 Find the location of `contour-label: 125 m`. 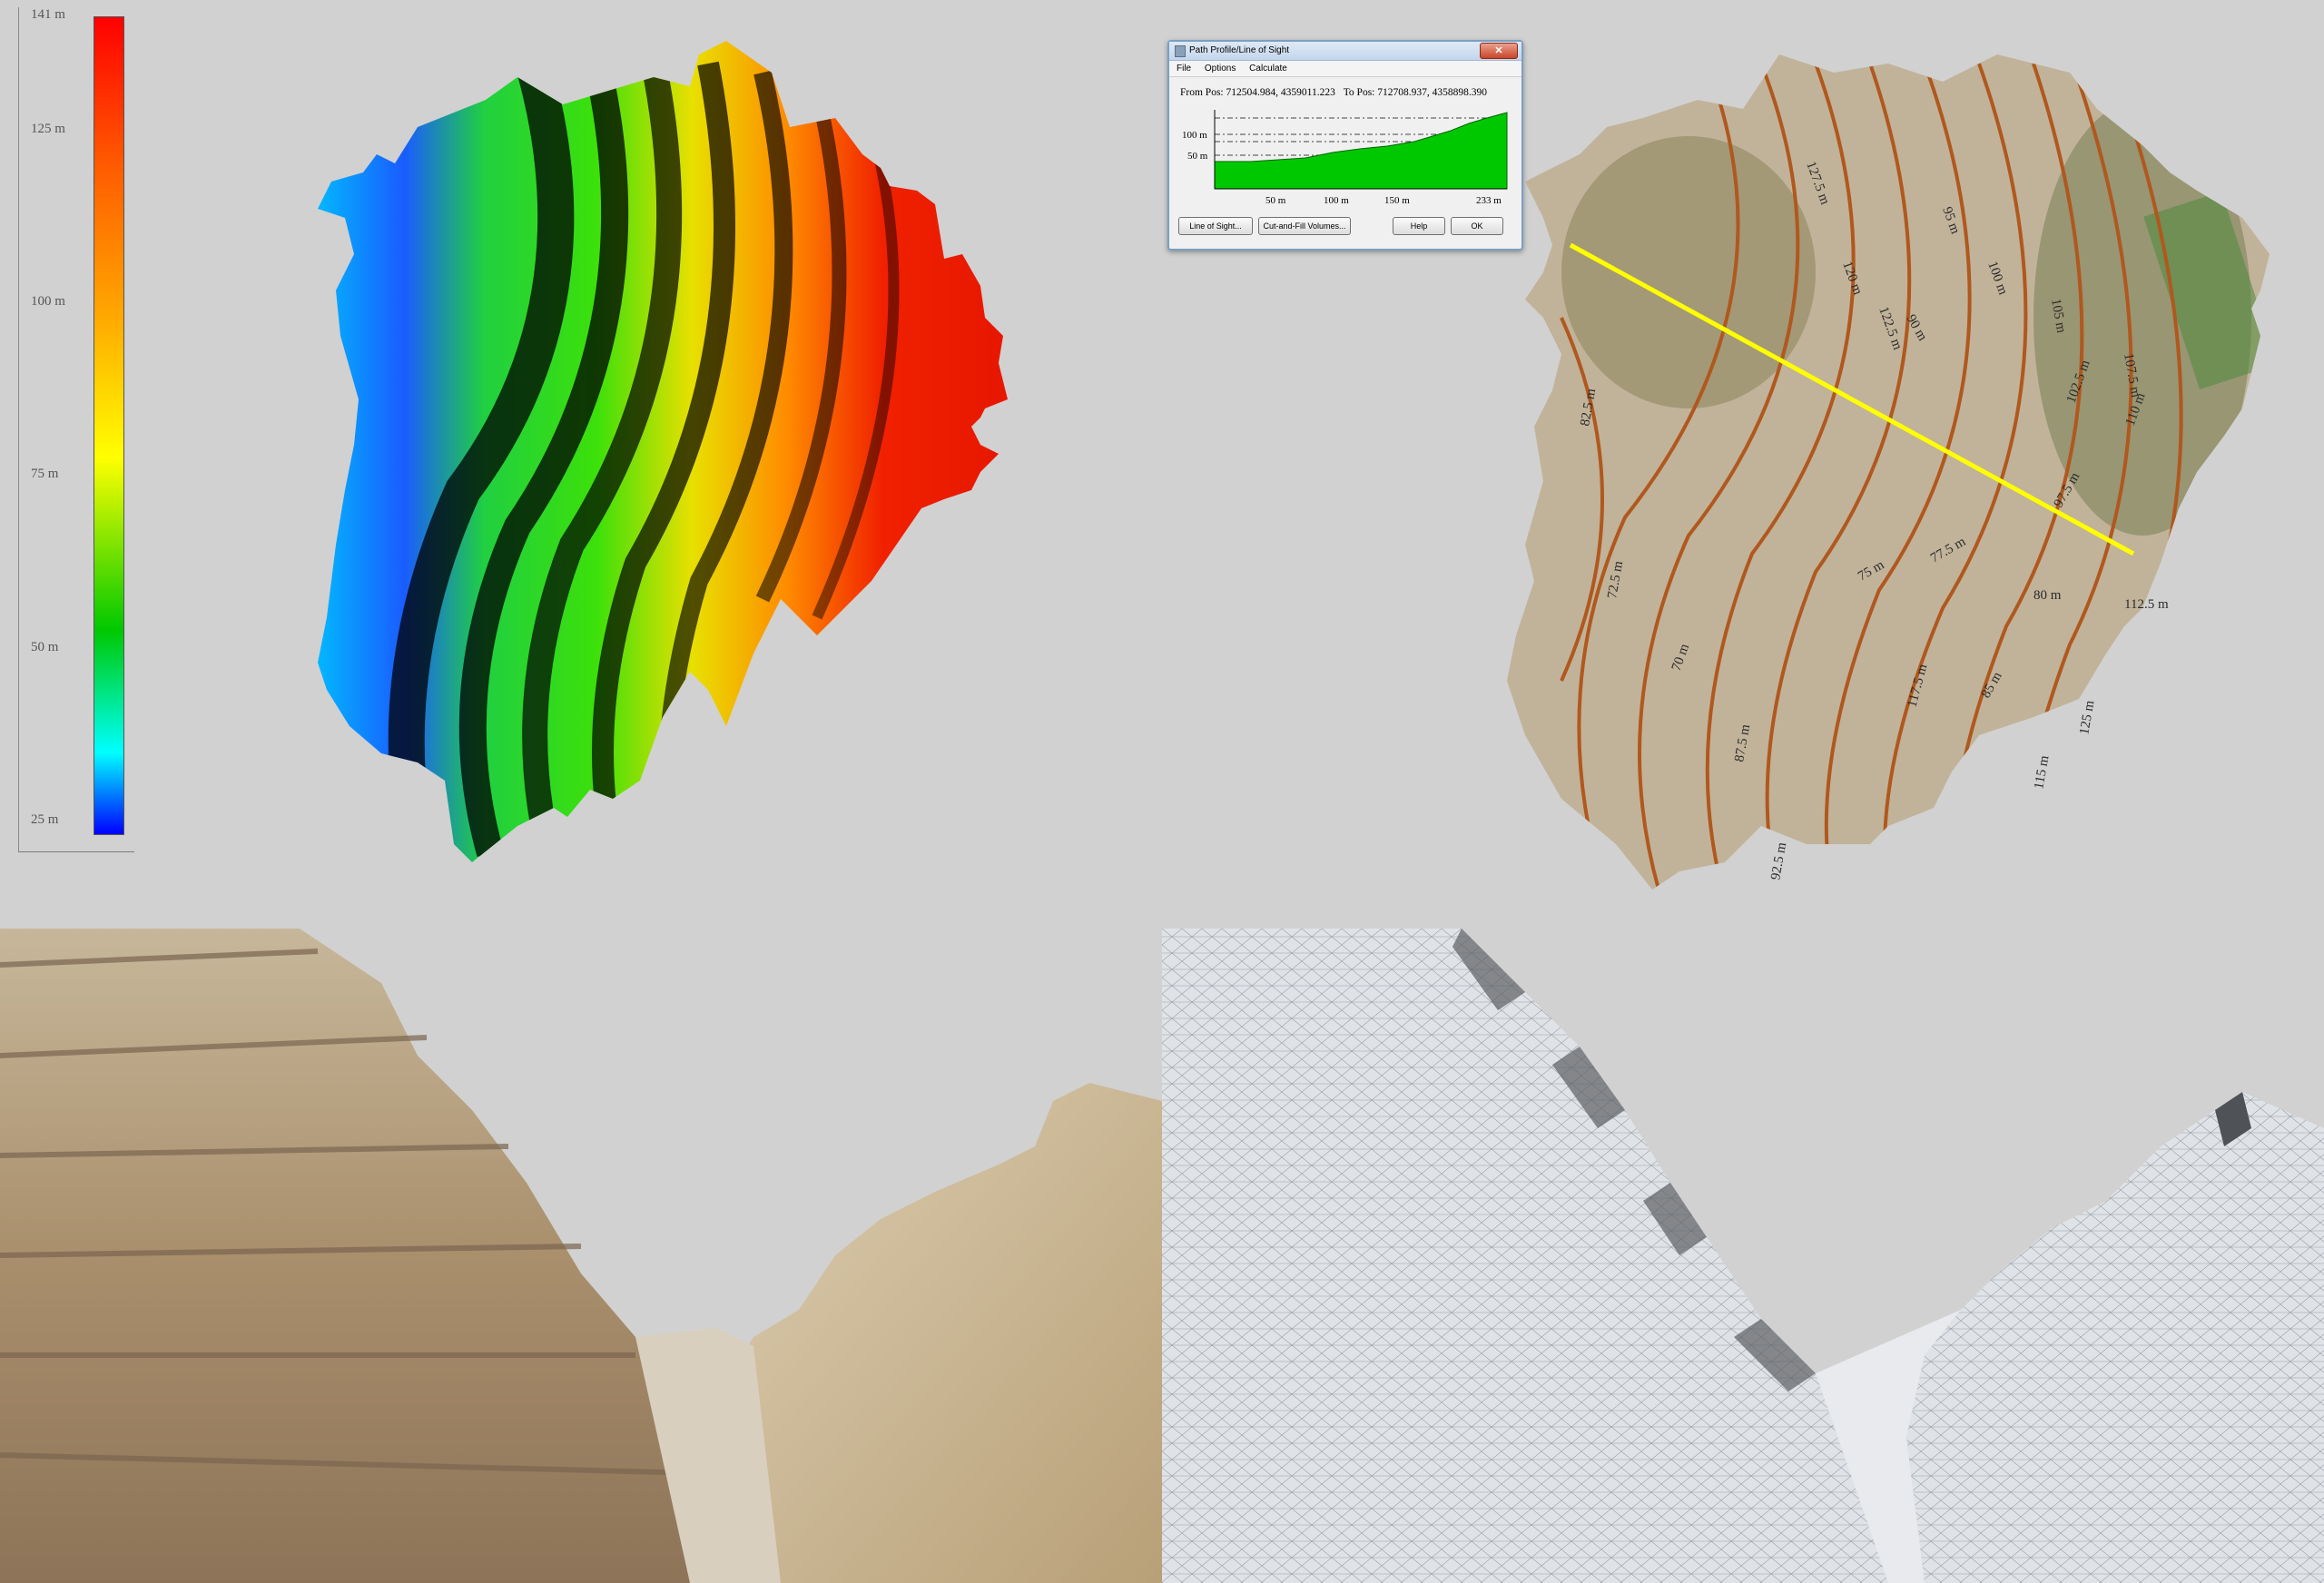

contour-label: 125 m is located at coordinates (2087, 717).